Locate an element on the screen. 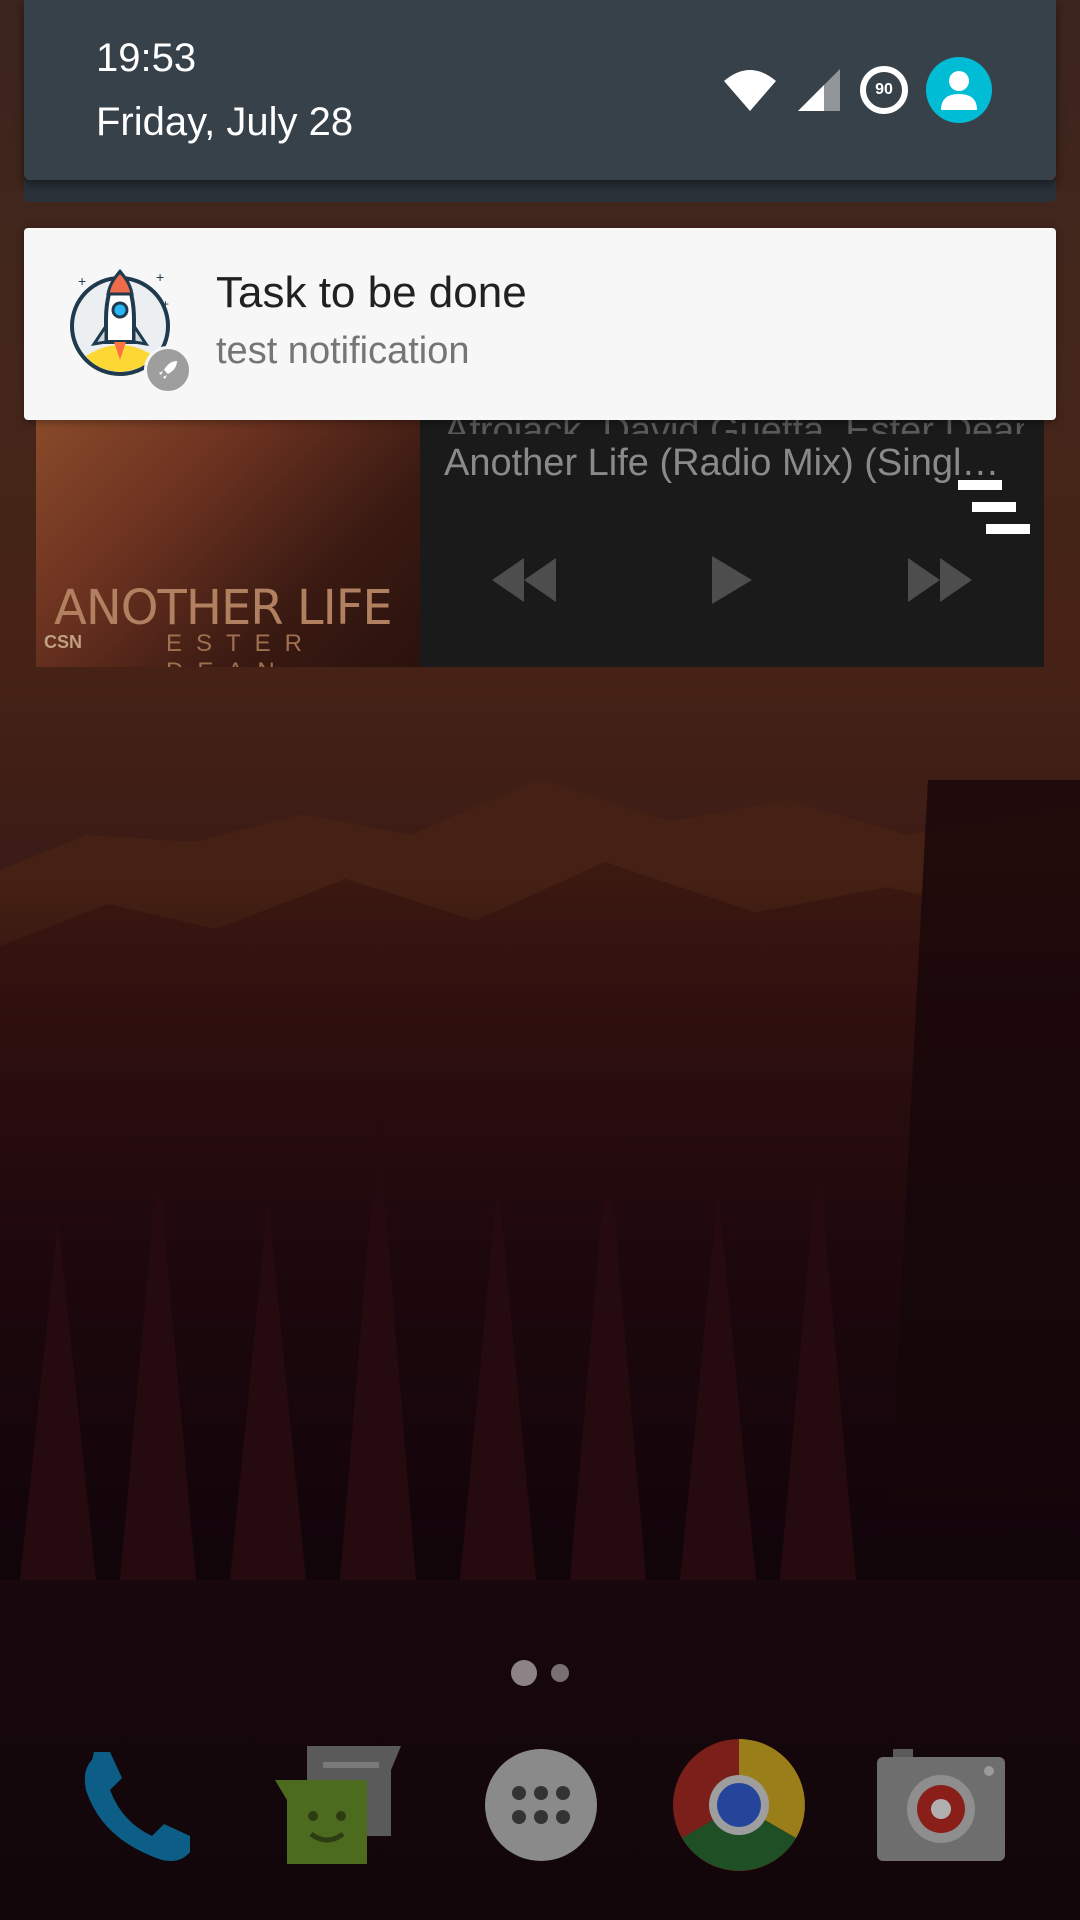 This screenshot has width=1080, height=1920. user-avatar-icon is located at coordinates (959, 90).